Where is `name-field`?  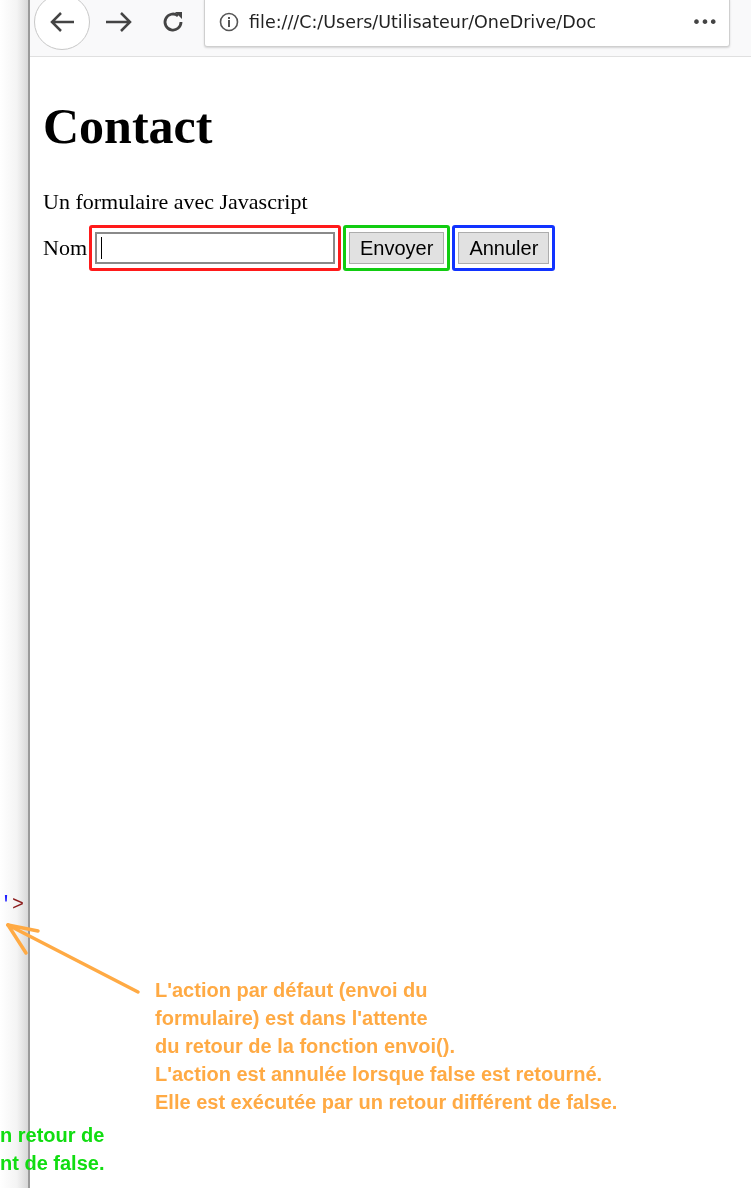
name-field is located at coordinates (215, 248).